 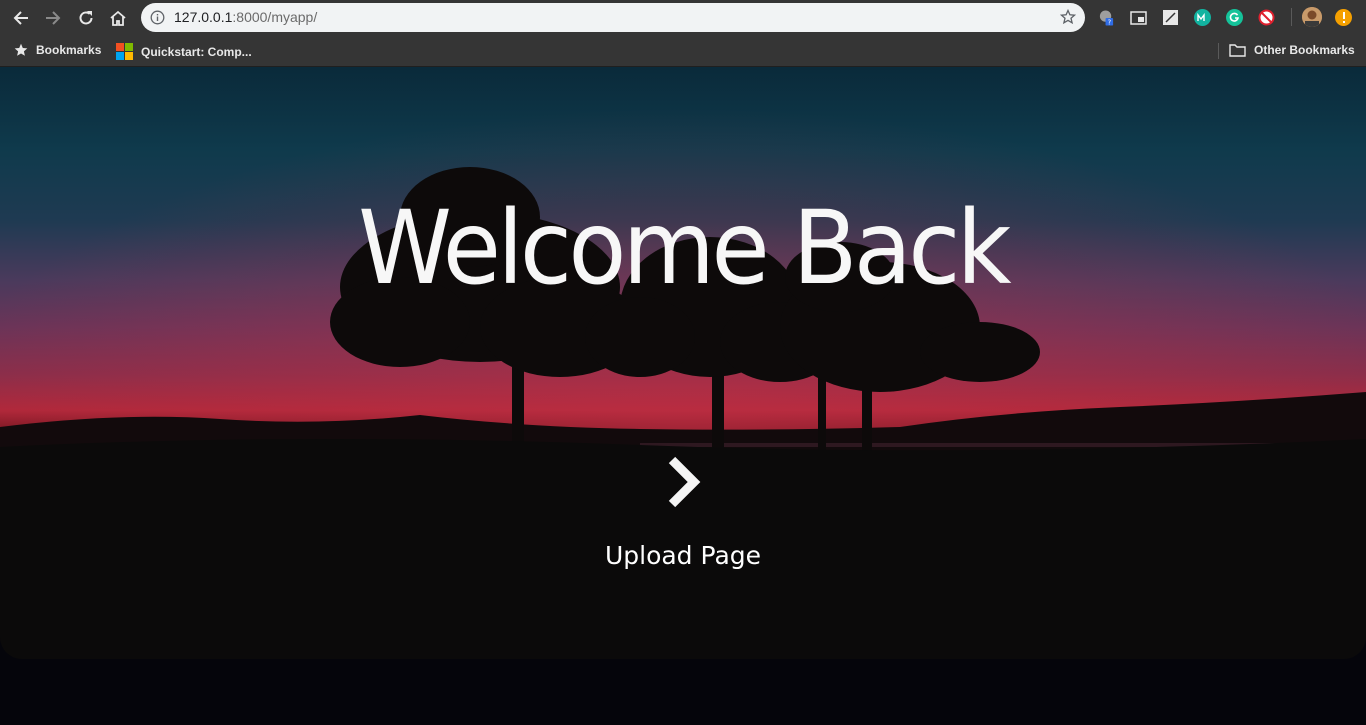 I want to click on upload-page-link: Upload Page, so click(x=683, y=555).